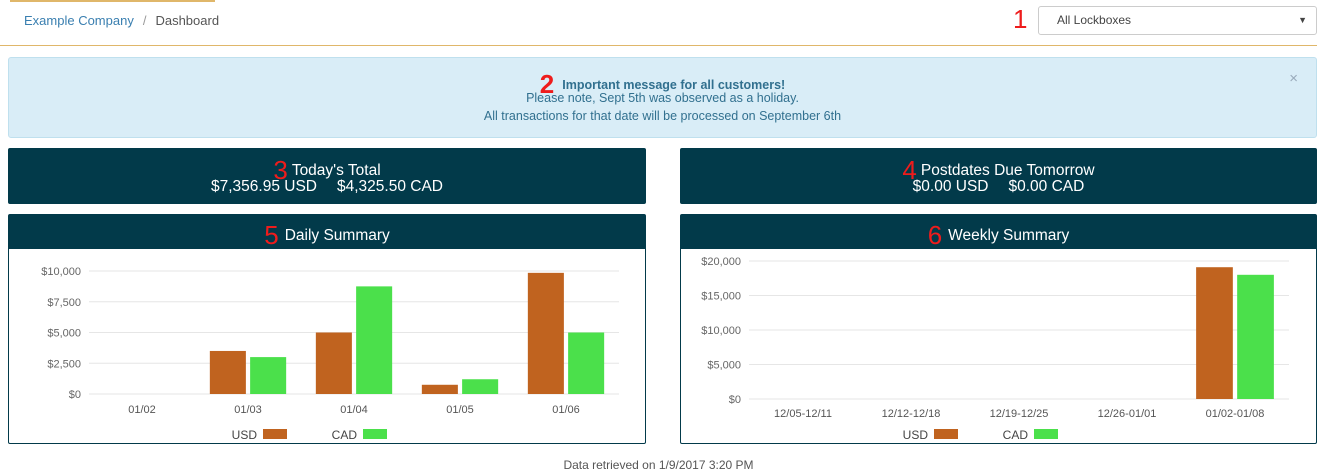  What do you see at coordinates (803, 414) in the screenshot?
I see `x-tick-label: 12/05-12/11` at bounding box center [803, 414].